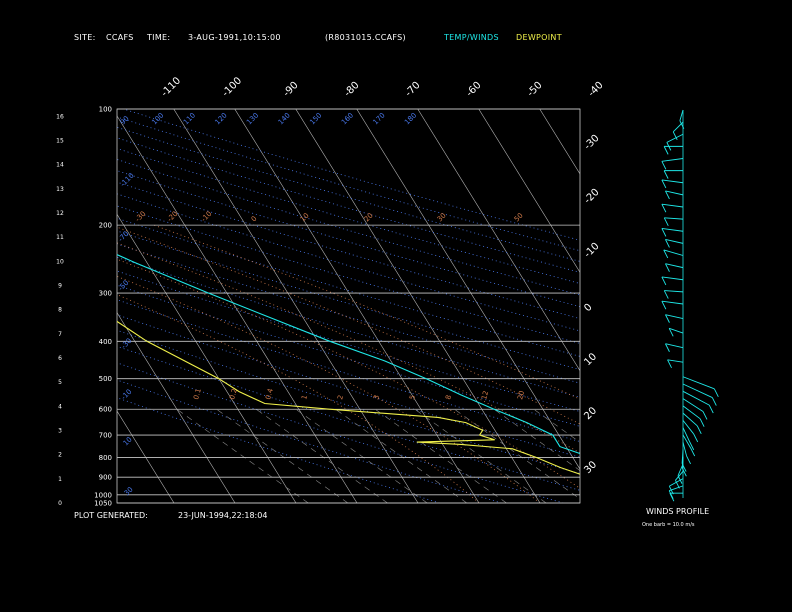 This screenshot has height=612, width=792. Describe the element at coordinates (60, 479) in the screenshot. I see `height-label: 1` at that location.